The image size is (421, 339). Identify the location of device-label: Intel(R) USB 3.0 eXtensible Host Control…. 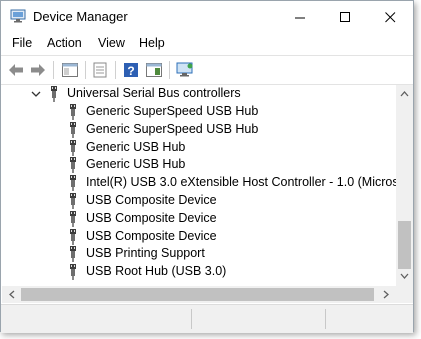
(241, 182).